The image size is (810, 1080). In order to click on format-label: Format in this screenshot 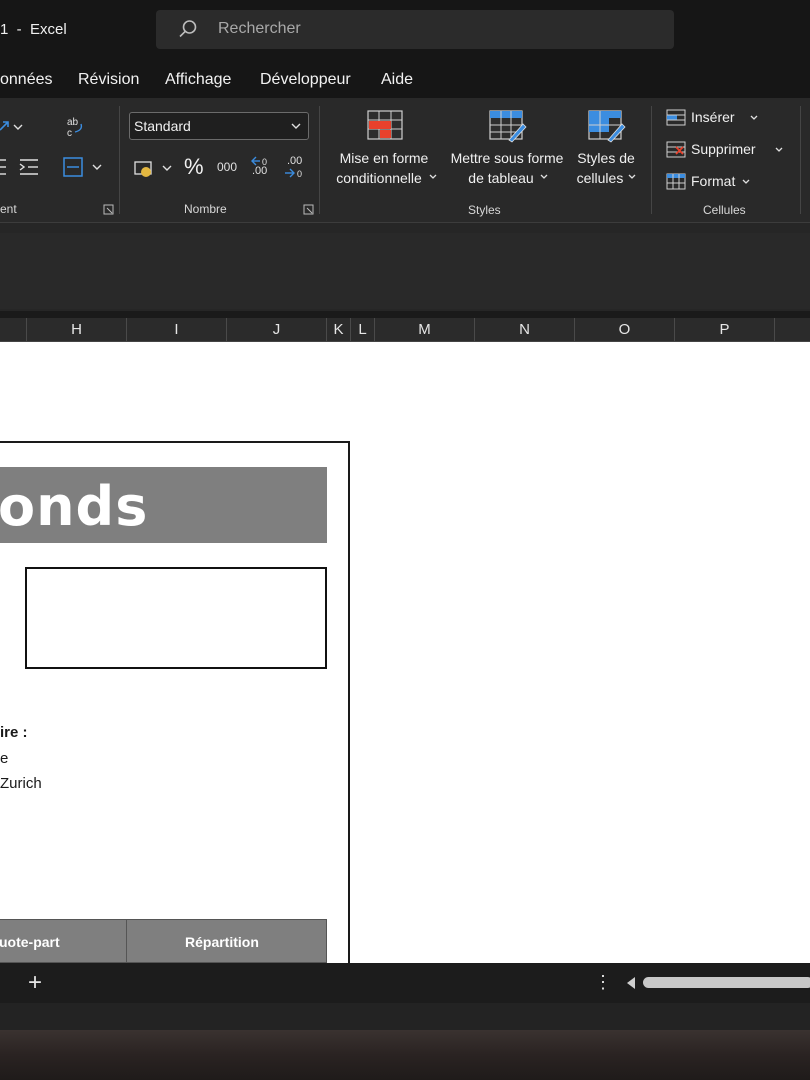, I will do `click(713, 181)`.